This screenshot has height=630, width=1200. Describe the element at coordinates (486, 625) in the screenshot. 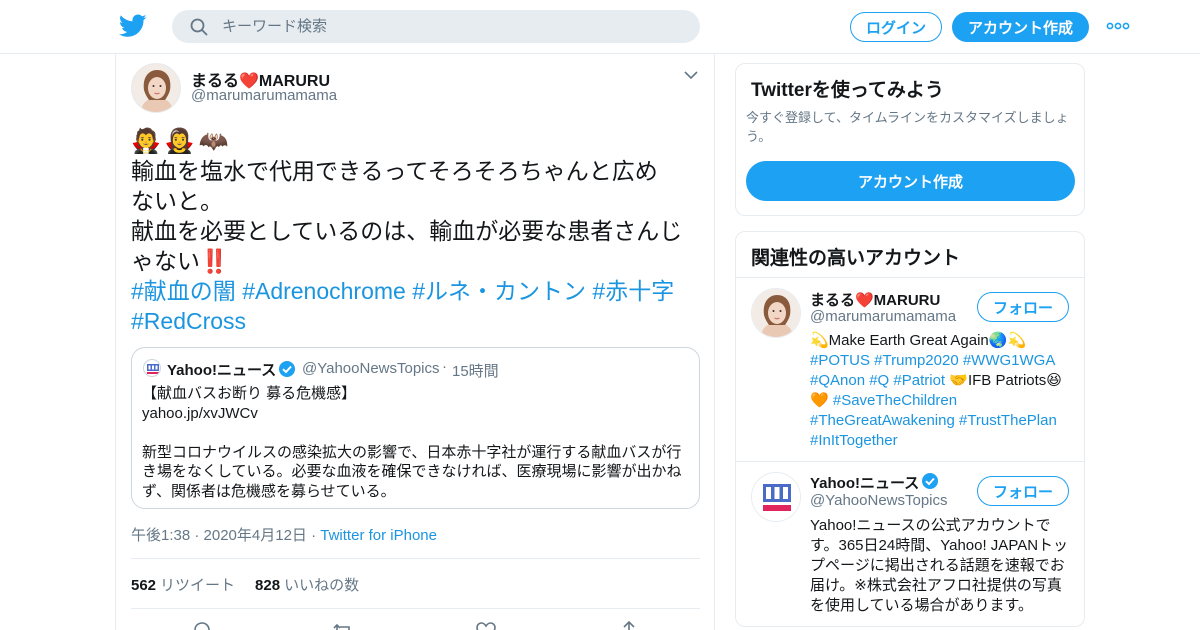

I see `like-heart-icon` at that location.